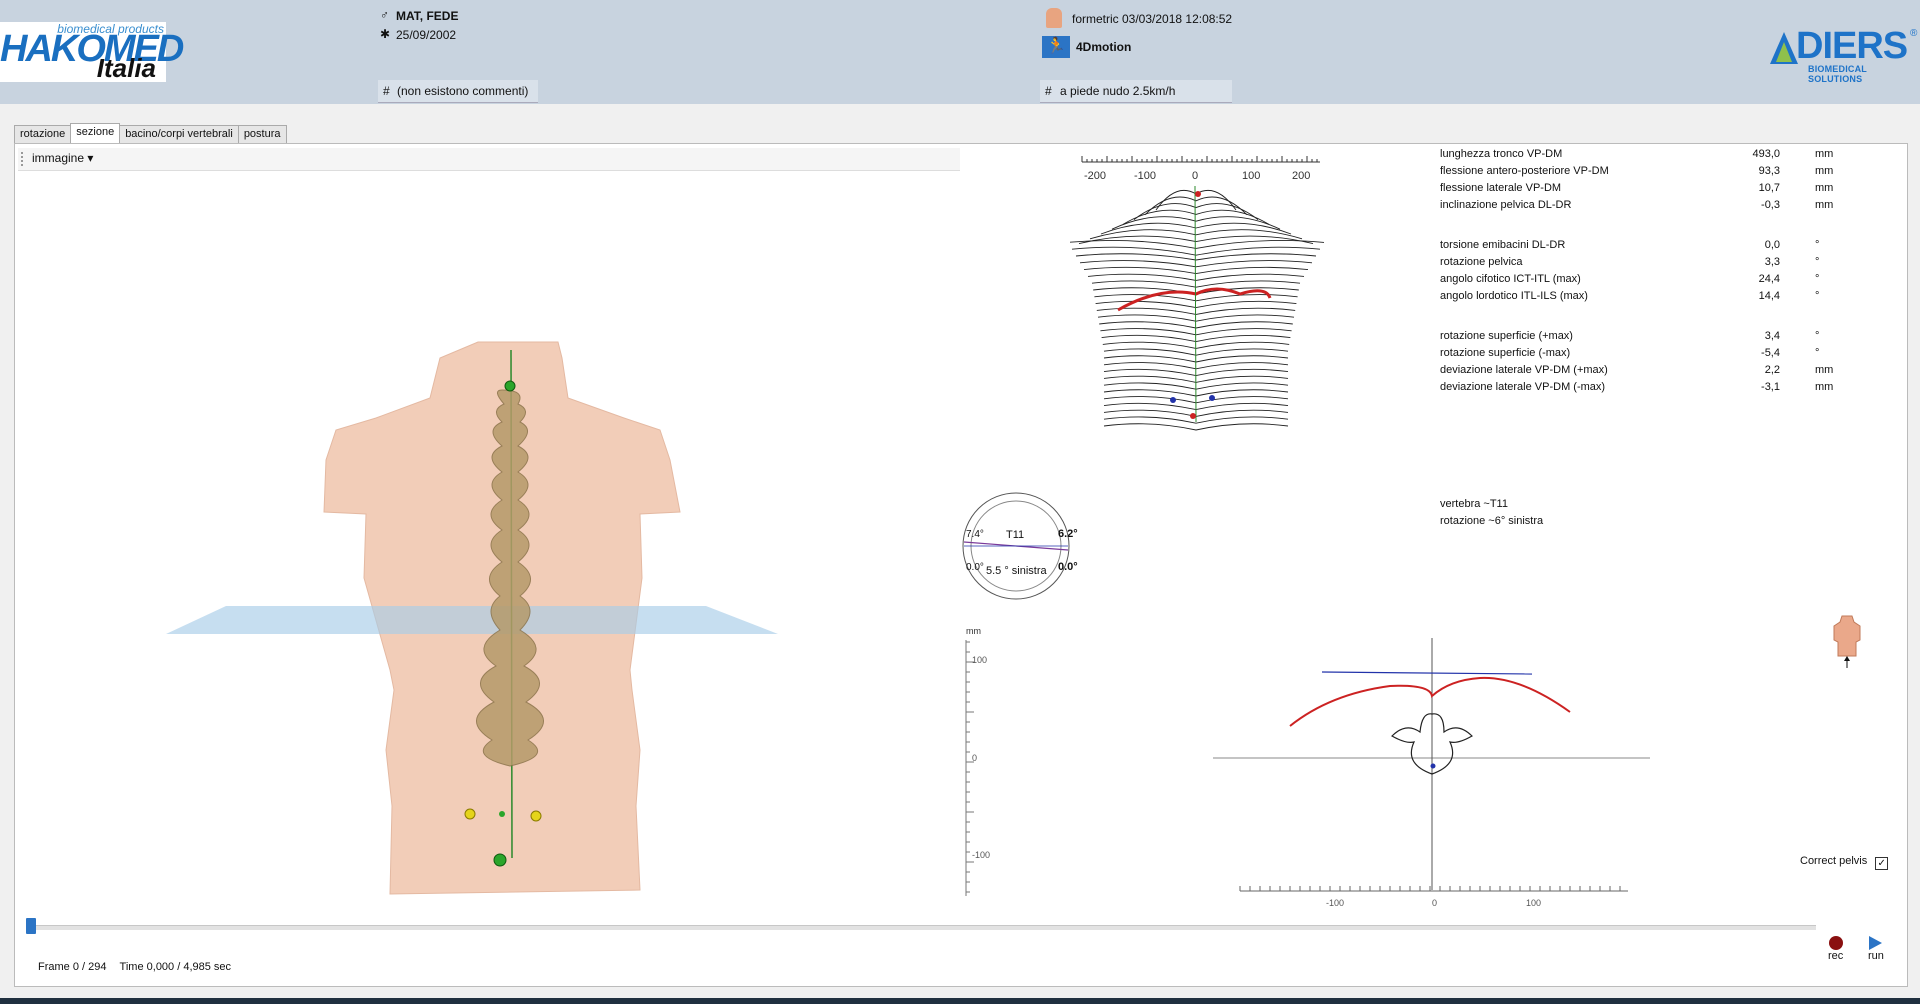 The width and height of the screenshot is (1920, 1004). What do you see at coordinates (1118, 91) in the screenshot?
I see `condition-text: a piede nudo 2.5km/h` at bounding box center [1118, 91].